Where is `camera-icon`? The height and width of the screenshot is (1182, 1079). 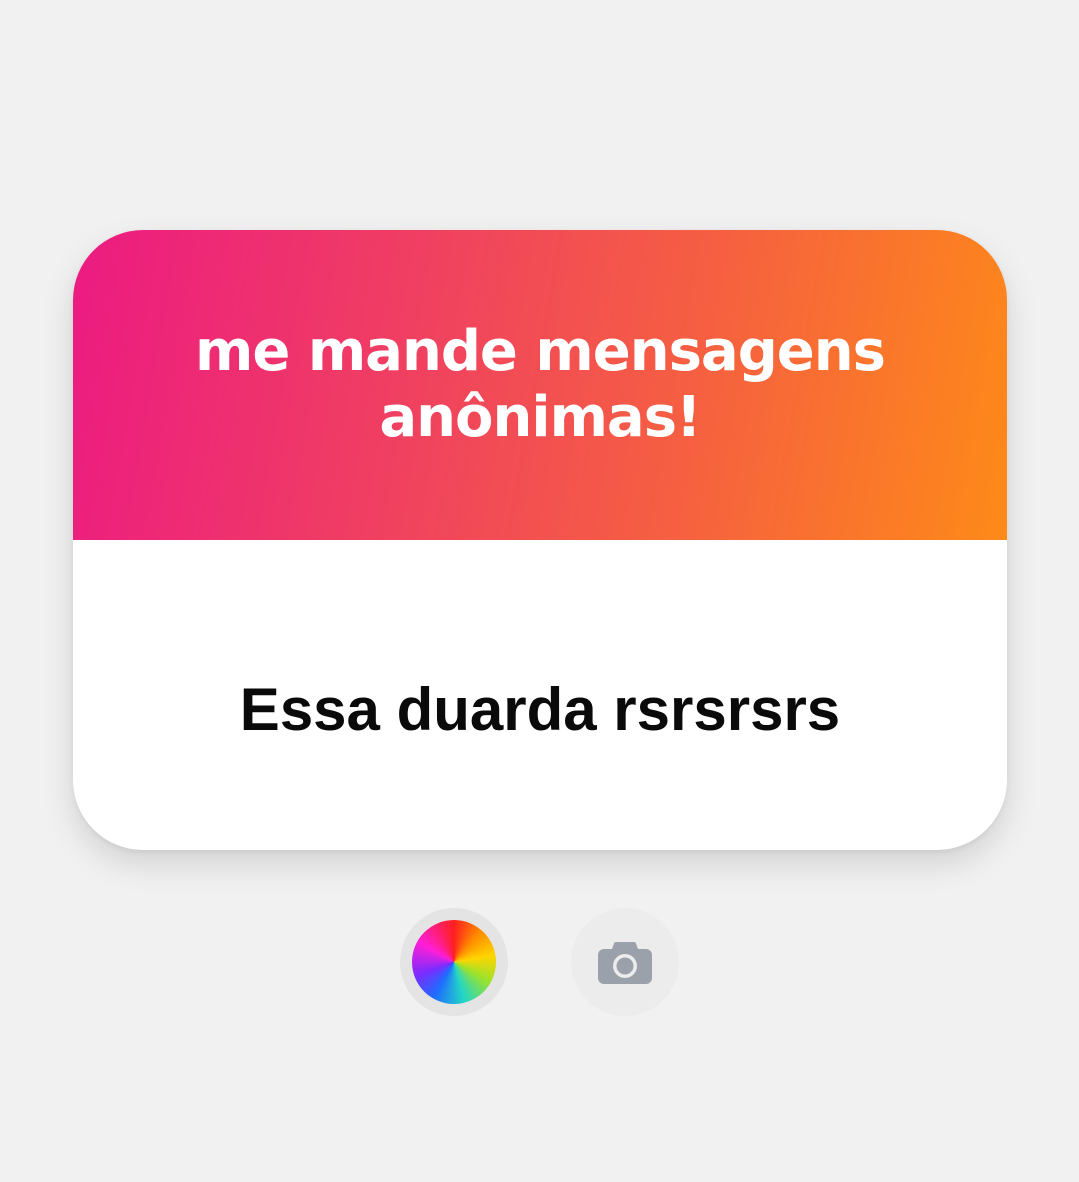 camera-icon is located at coordinates (625, 962).